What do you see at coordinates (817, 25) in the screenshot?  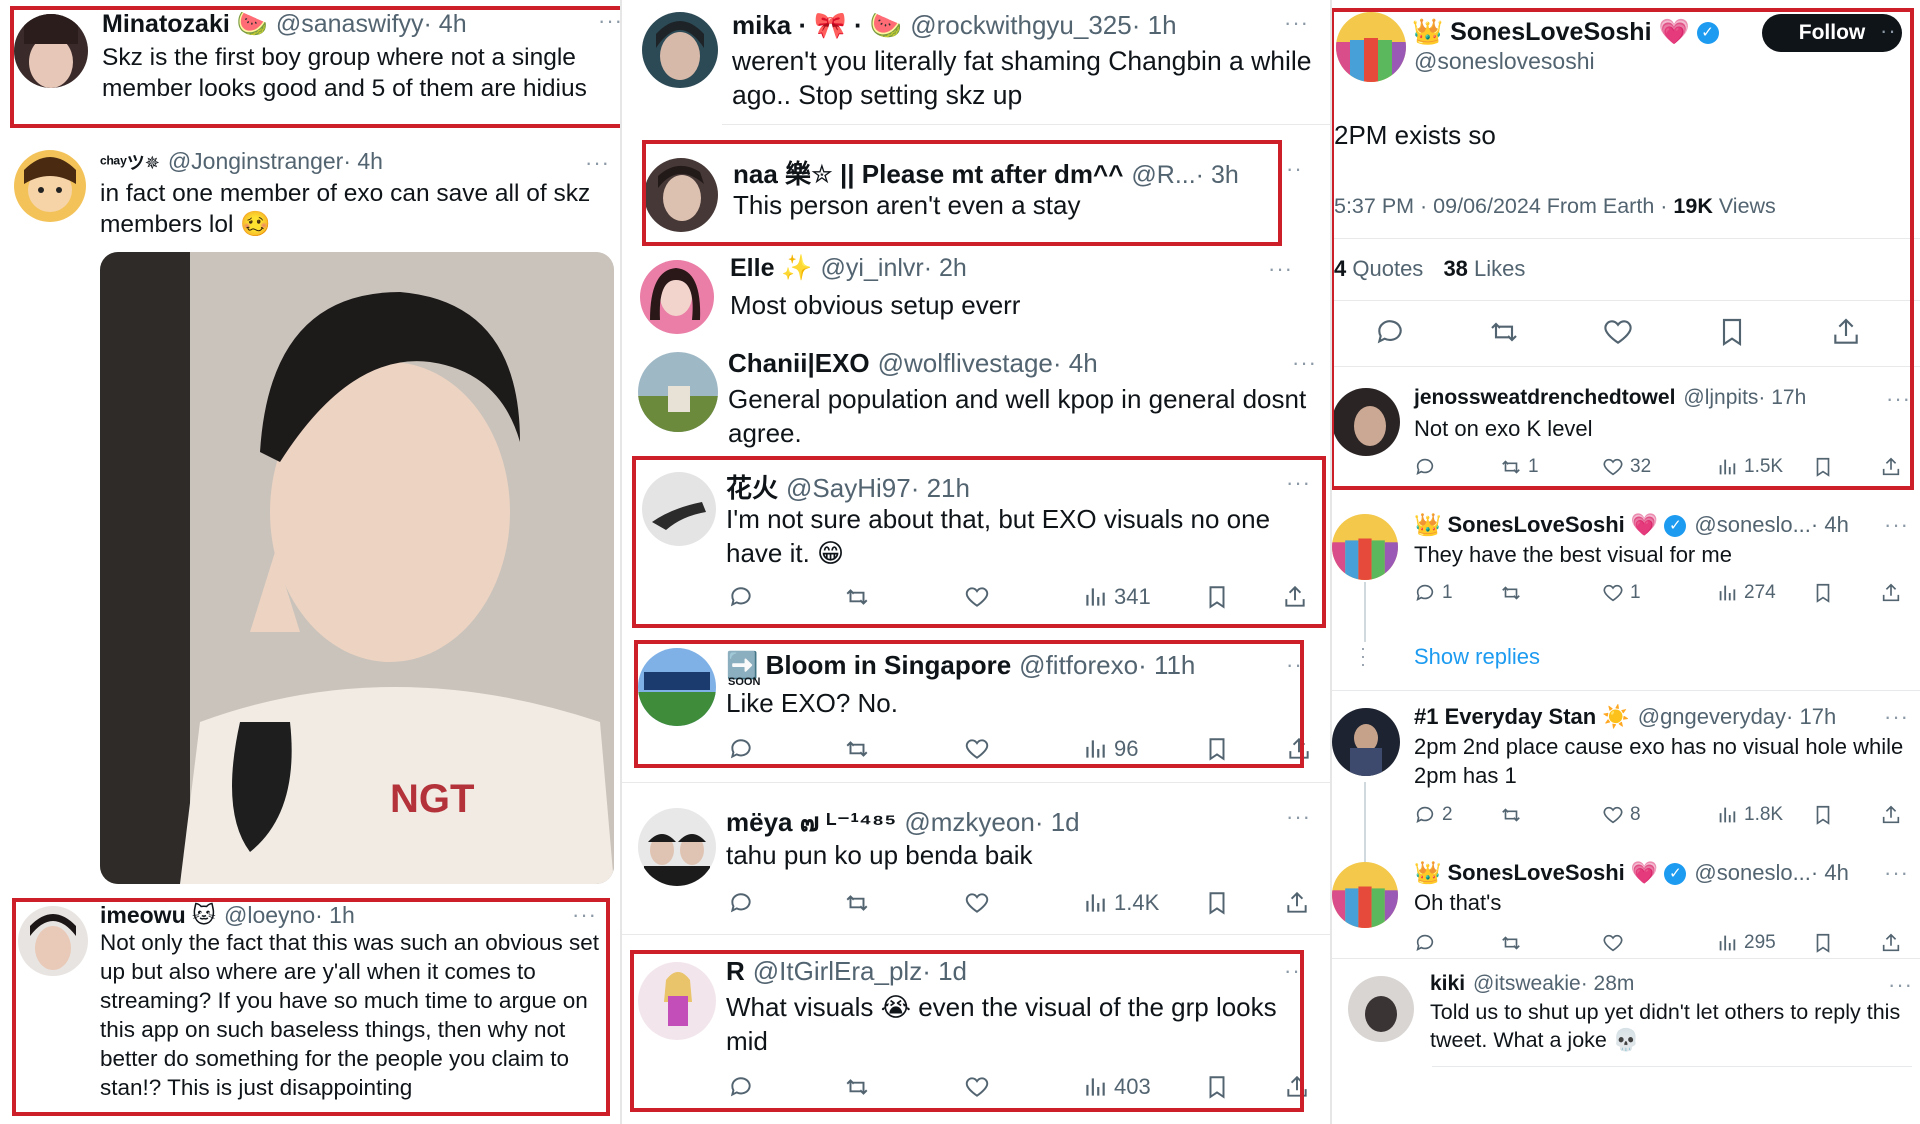 I see `author-name: mika · 🎀 · 🍉` at bounding box center [817, 25].